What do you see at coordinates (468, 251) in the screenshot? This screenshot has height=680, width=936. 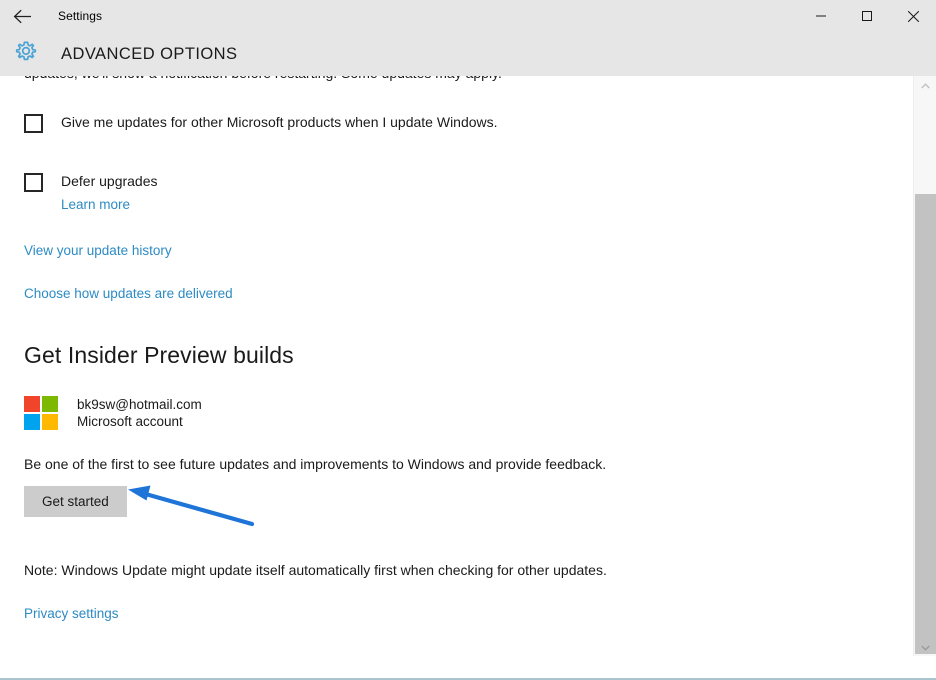 I see `link-row-update-history: View your update history` at bounding box center [468, 251].